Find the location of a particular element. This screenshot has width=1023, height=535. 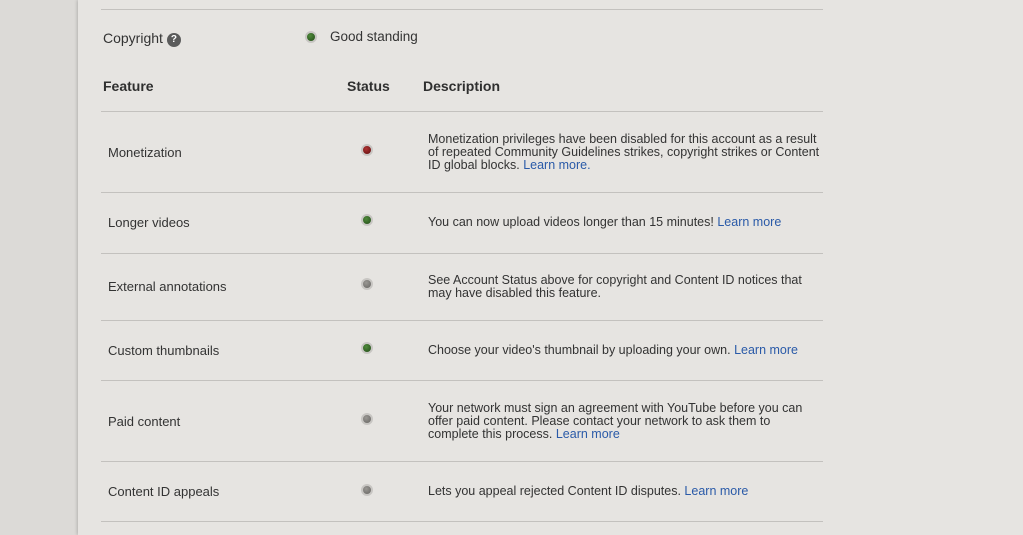

top-divider is located at coordinates (462, 9).